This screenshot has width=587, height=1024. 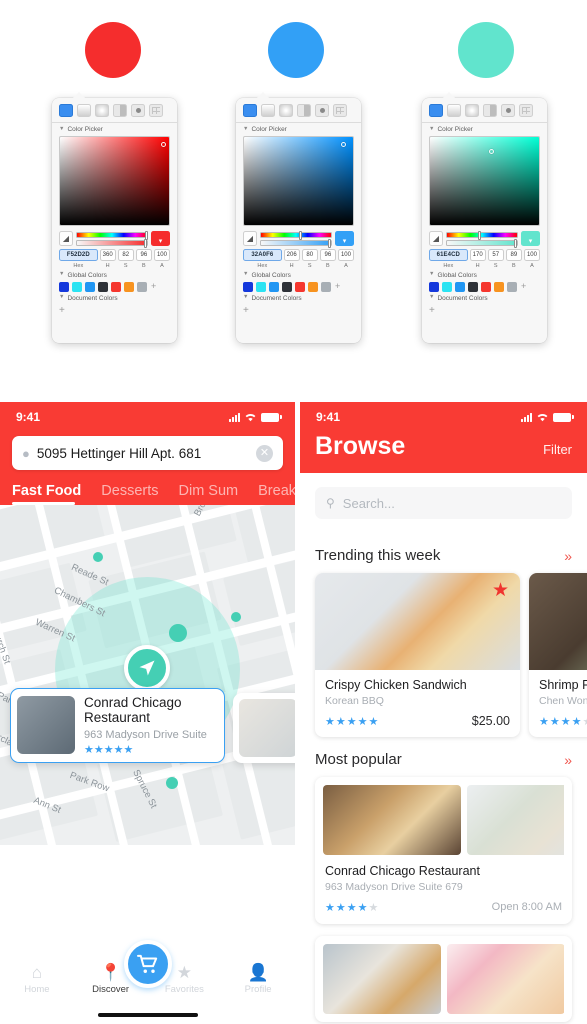 I want to click on saturation-field: 82 S, so click(x=125, y=259).